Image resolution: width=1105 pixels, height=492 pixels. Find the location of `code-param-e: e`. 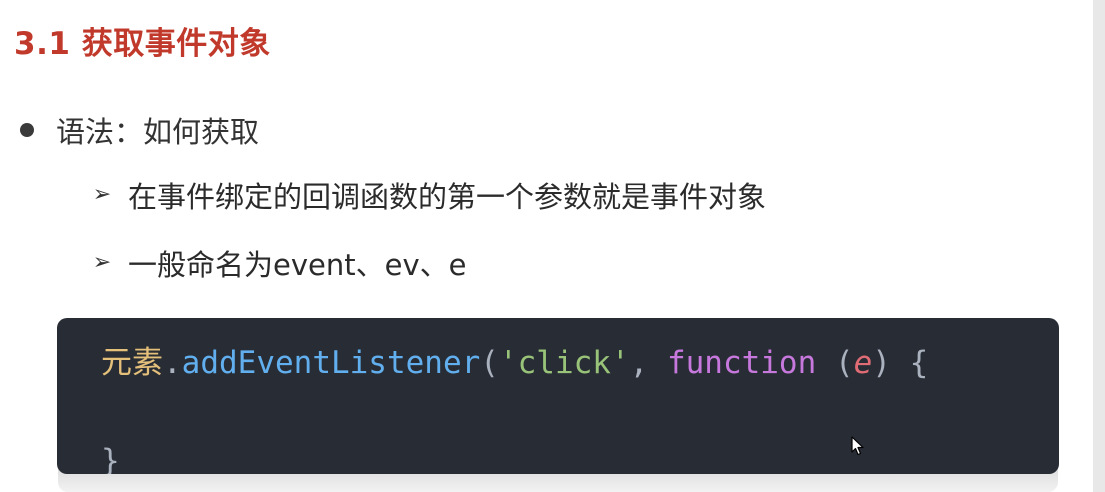

code-param-e: e is located at coordinates (863, 363).